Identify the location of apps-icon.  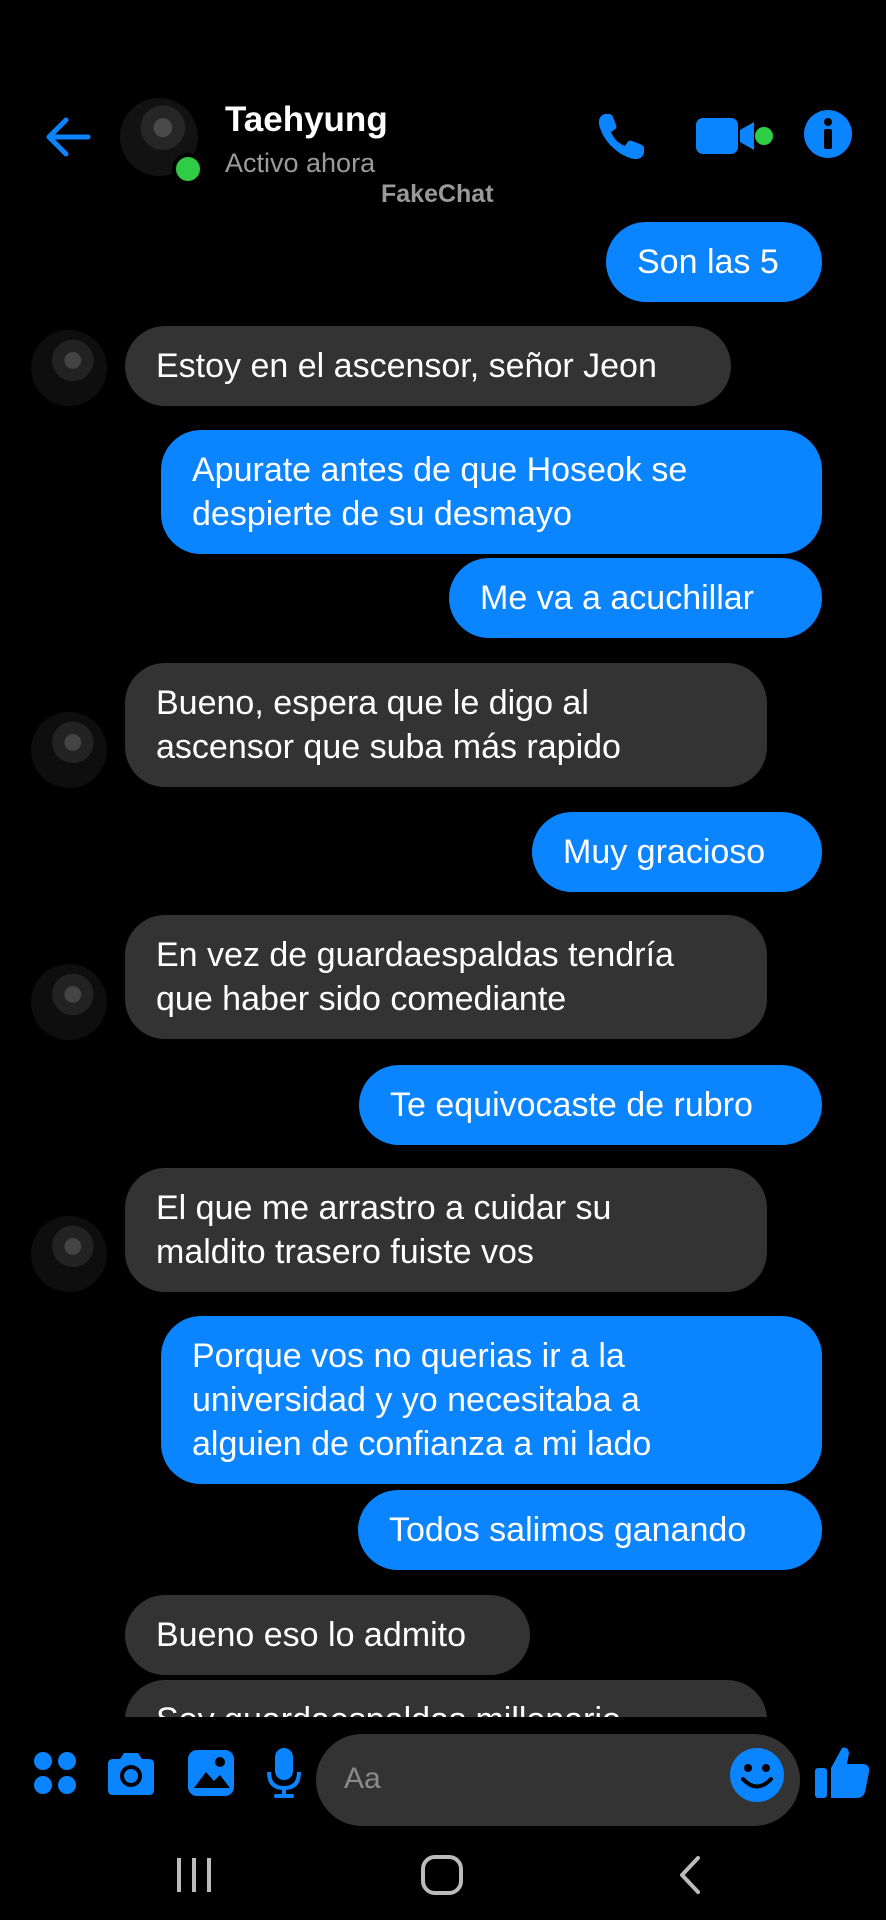
(55, 1773).